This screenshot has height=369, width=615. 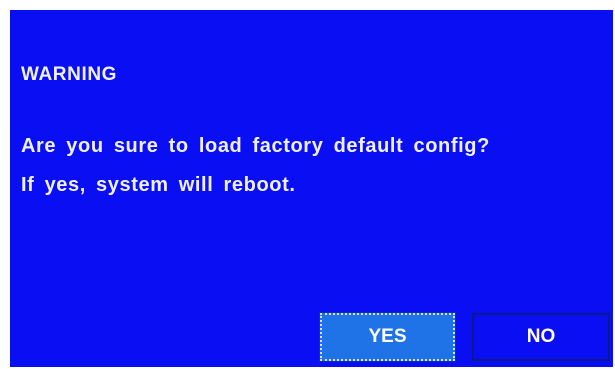 What do you see at coordinates (387, 337) in the screenshot?
I see `yes-button: YES` at bounding box center [387, 337].